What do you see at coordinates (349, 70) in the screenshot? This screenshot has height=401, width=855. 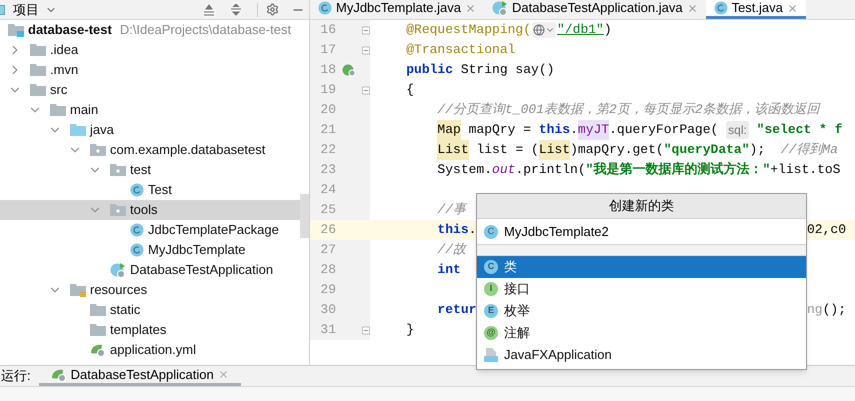 I see `run-gutter-icon` at bounding box center [349, 70].